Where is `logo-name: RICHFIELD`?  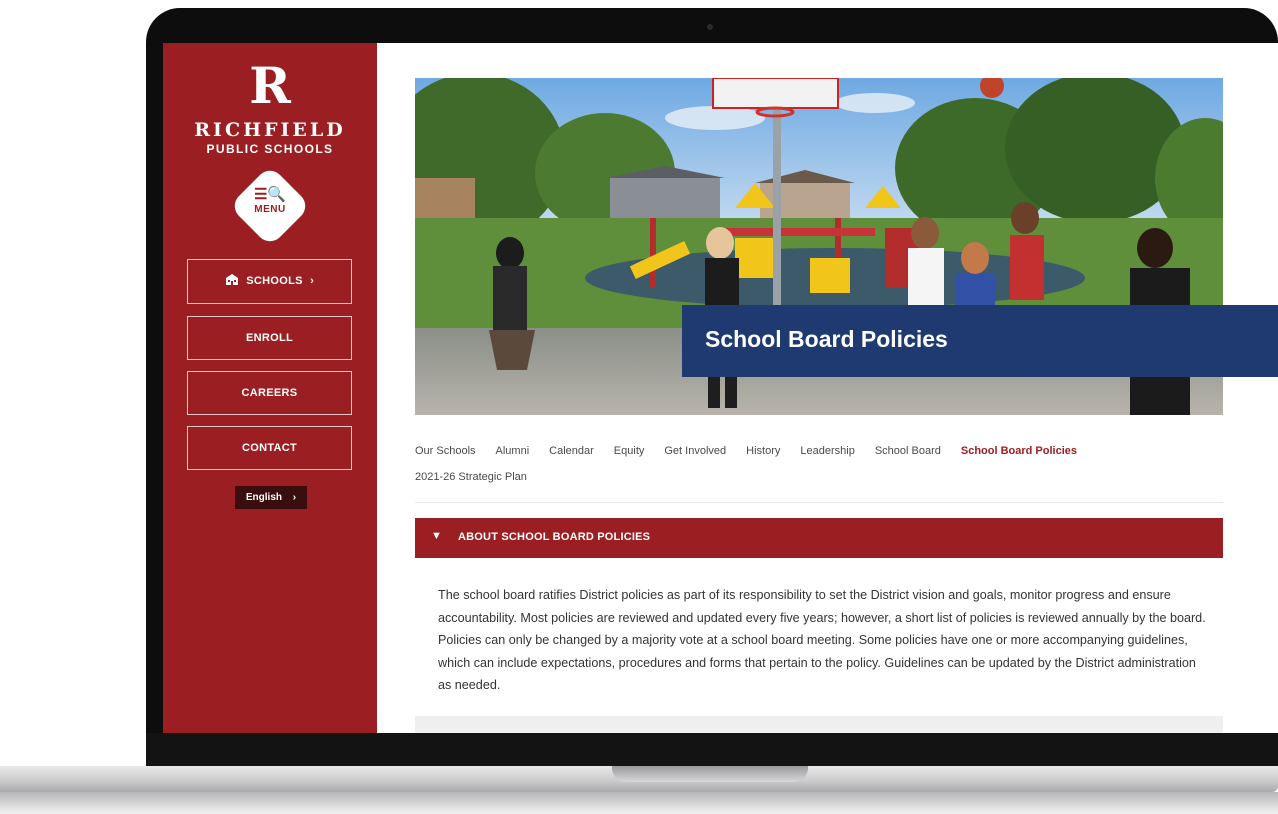
logo-name: RICHFIELD is located at coordinates (270, 130).